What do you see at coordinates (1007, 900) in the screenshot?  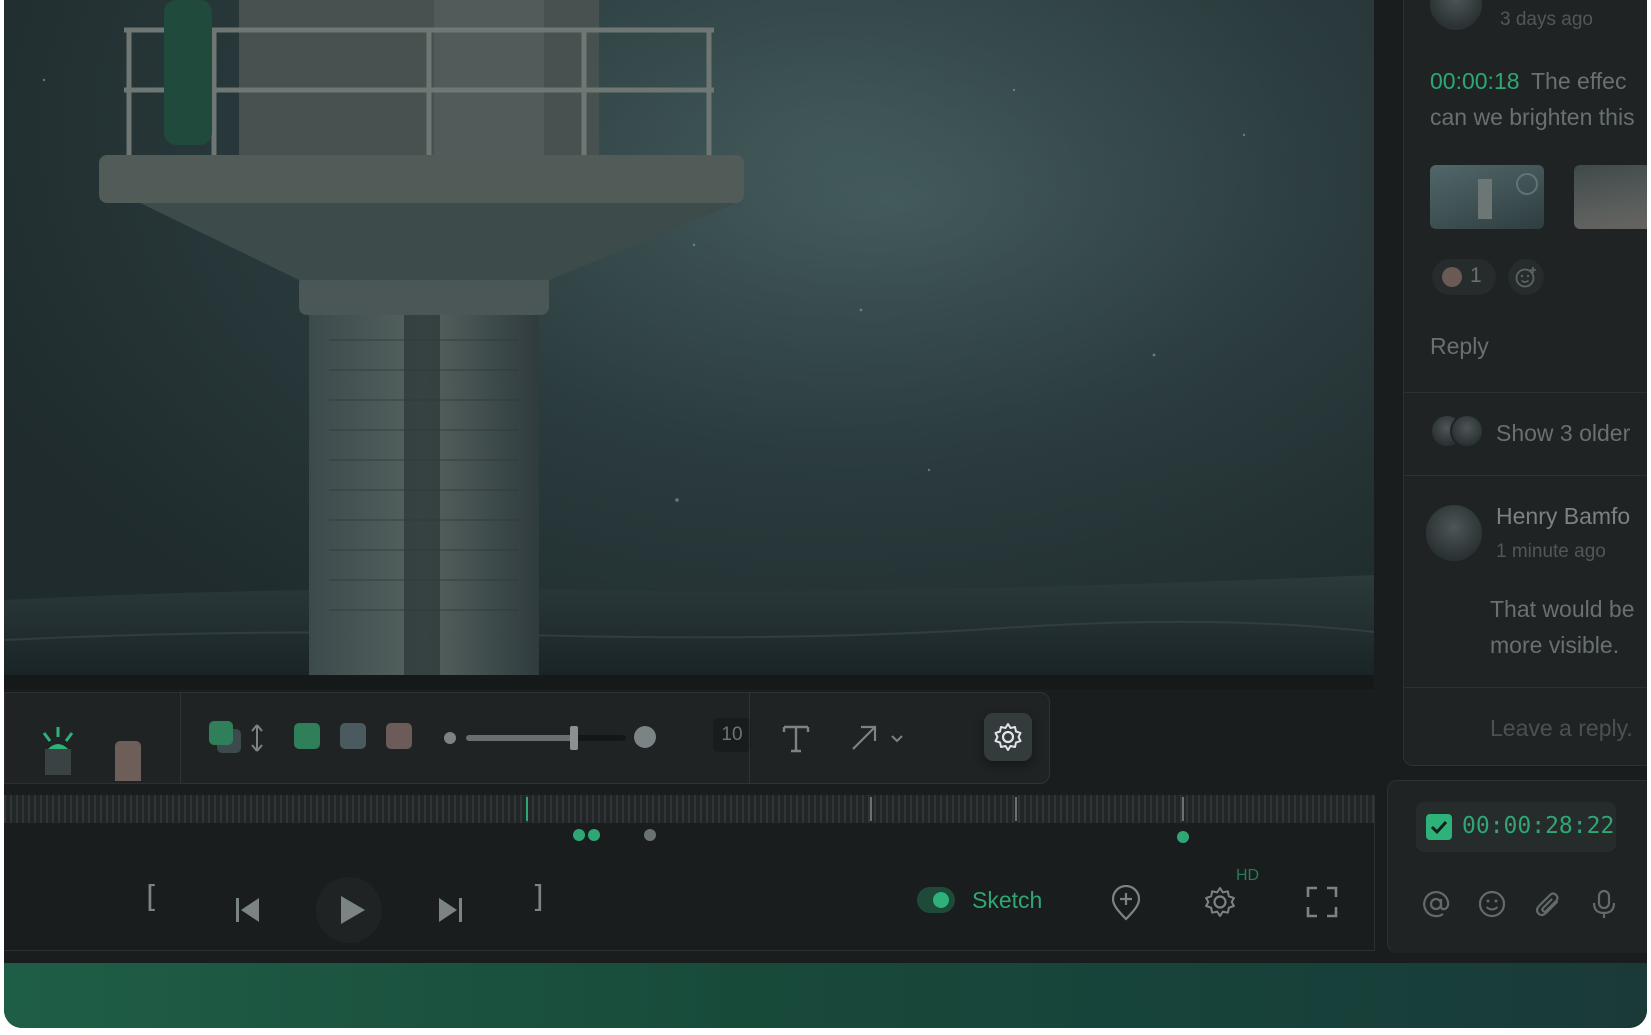 I see `sketch-label: Sketch` at bounding box center [1007, 900].